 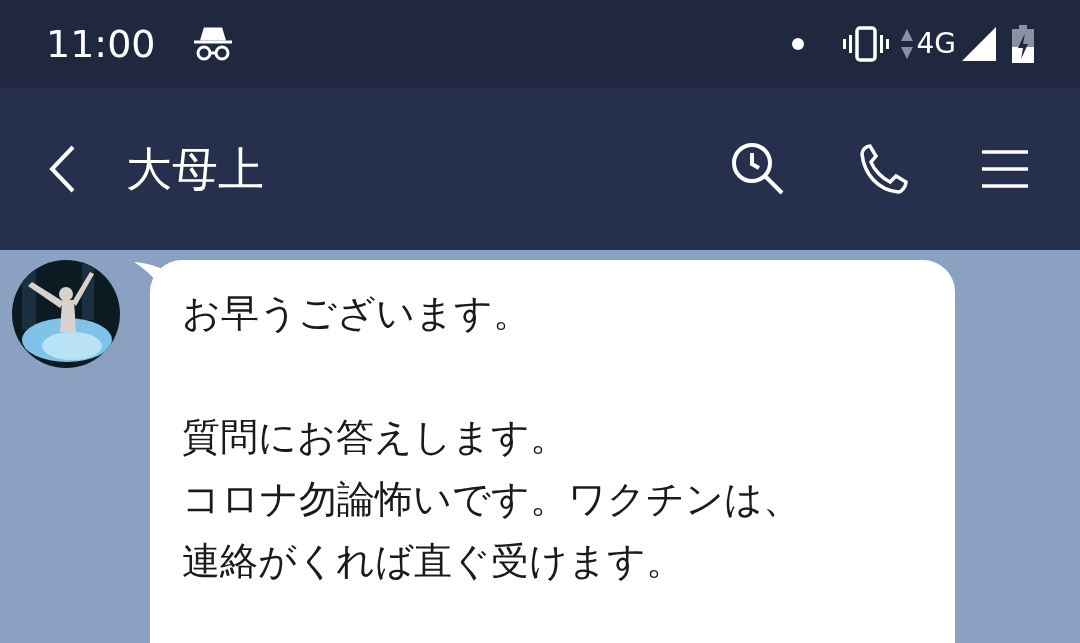 What do you see at coordinates (798, 44) in the screenshot?
I see `notification-dot-icon` at bounding box center [798, 44].